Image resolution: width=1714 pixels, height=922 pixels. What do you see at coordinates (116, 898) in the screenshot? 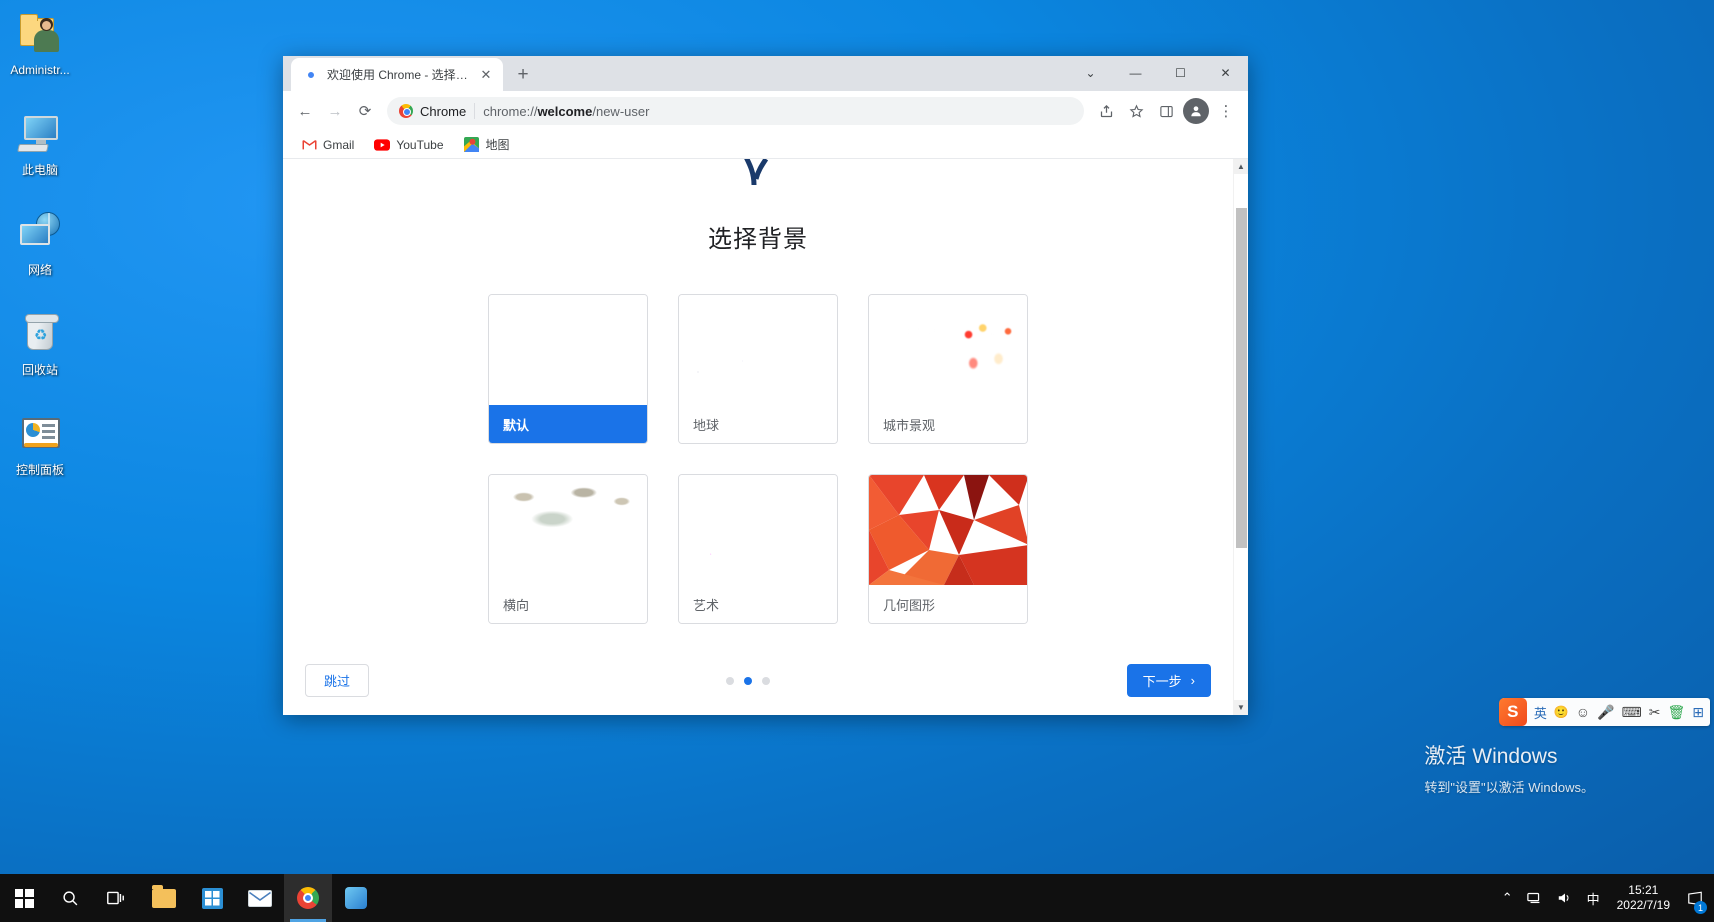
I see `taskbar-task-view-button` at bounding box center [116, 898].